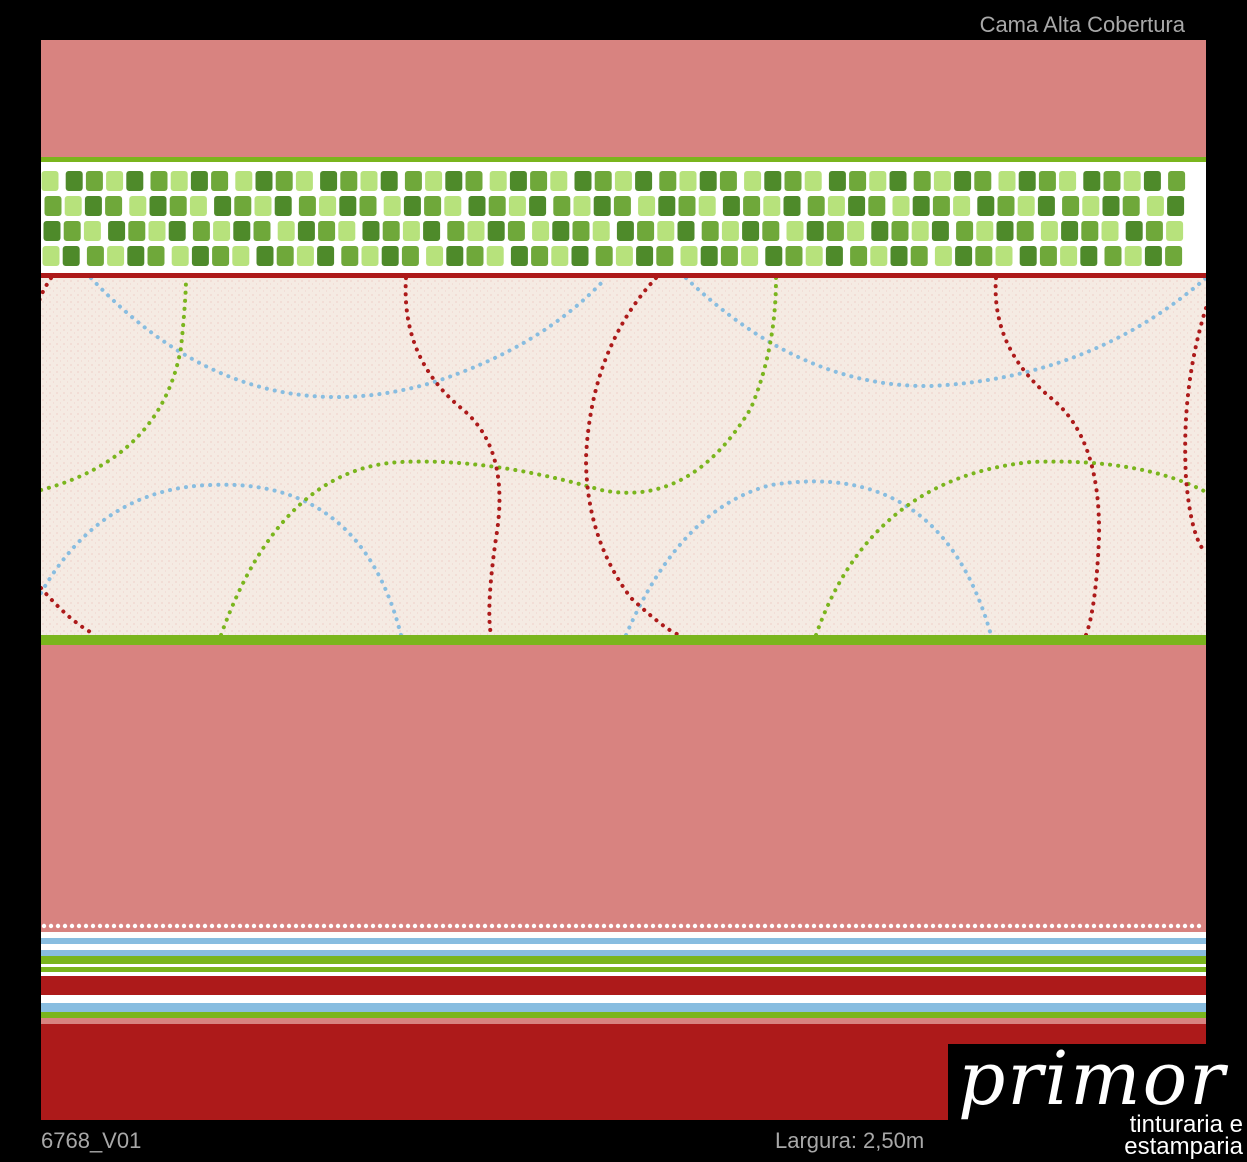 Image resolution: width=1247 pixels, height=1162 pixels. Describe the element at coordinates (623, 640) in the screenshot. I see `green-separator` at that location.